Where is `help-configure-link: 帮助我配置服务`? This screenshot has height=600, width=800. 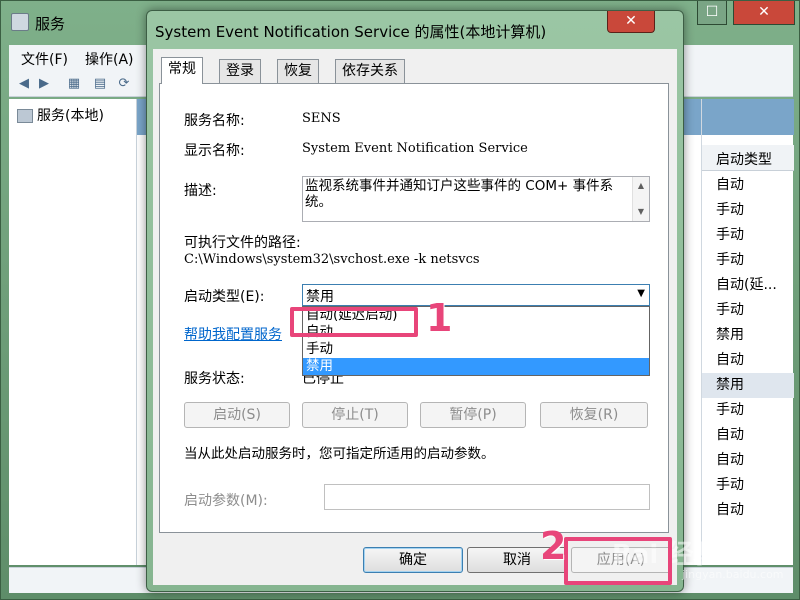
help-configure-link: 帮助我配置服务 is located at coordinates (233, 334).